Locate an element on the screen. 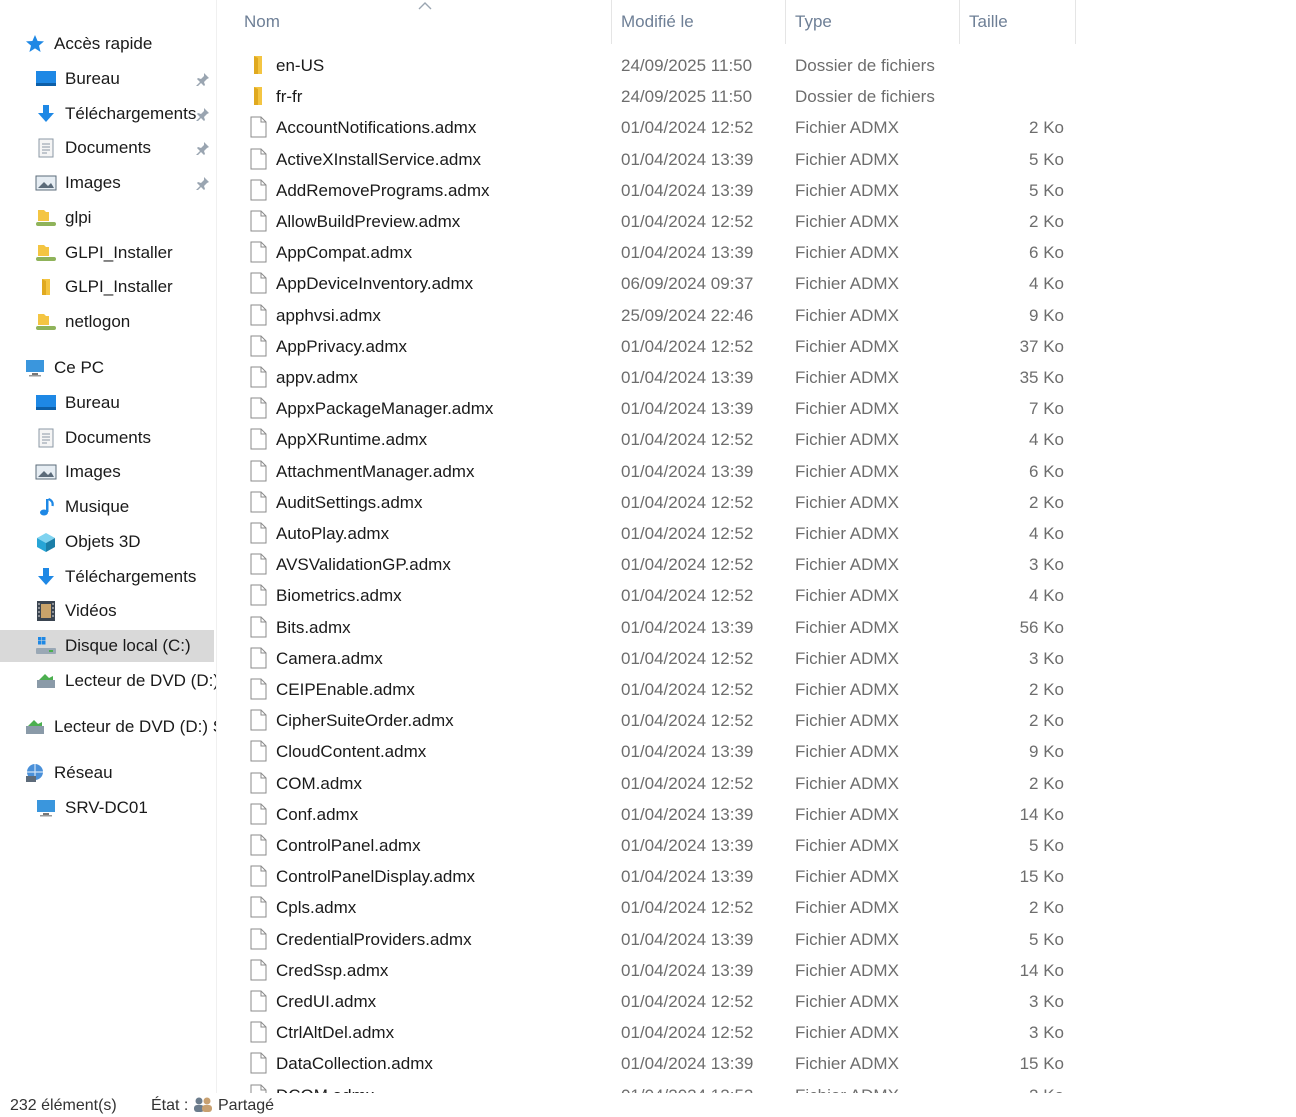 The width and height of the screenshot is (1296, 1117). file-name: CredUI.admx is located at coordinates (326, 1001).